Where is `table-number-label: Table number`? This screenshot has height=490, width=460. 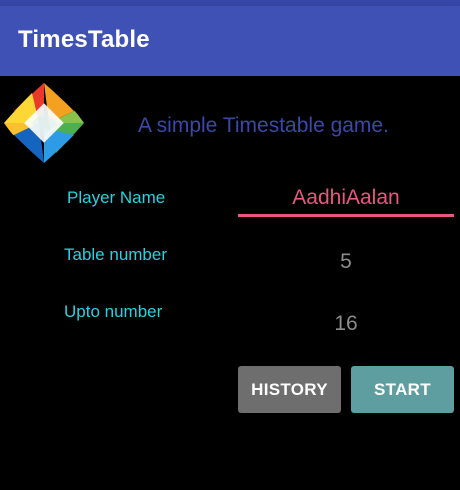 table-number-label: Table number is located at coordinates (116, 254).